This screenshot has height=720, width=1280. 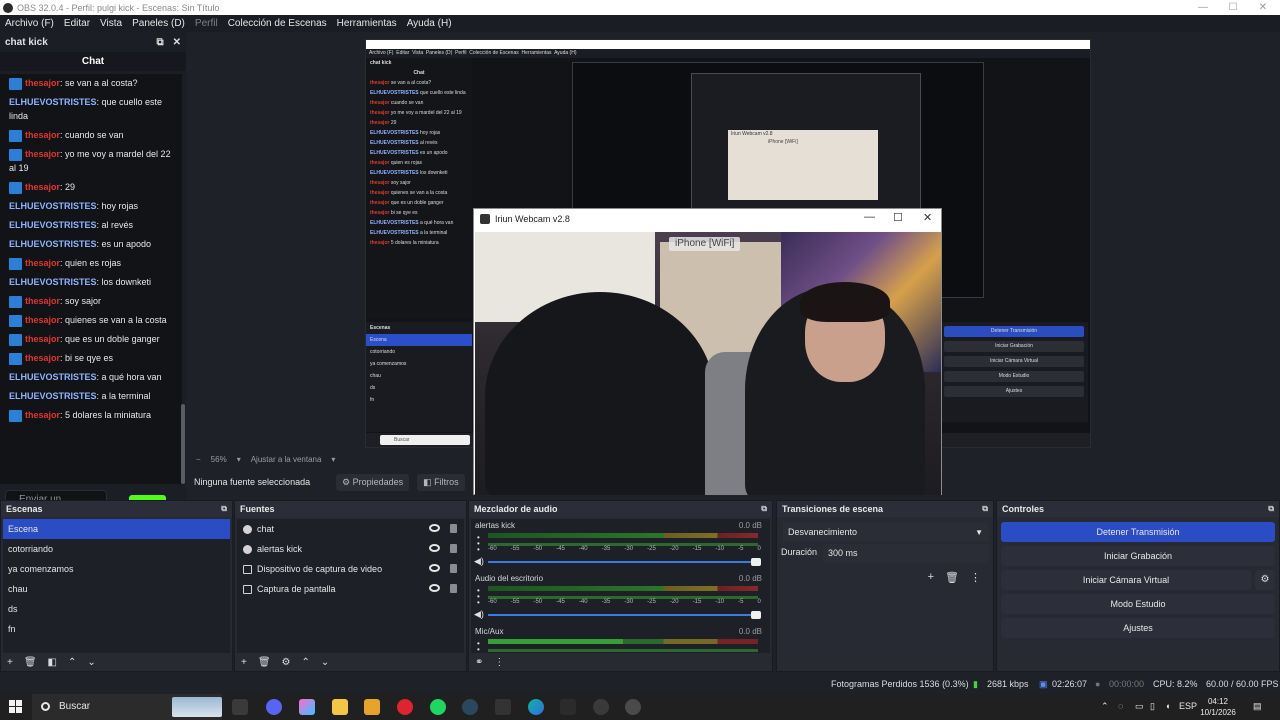 What do you see at coordinates (601, 707) in the screenshot?
I see `obs-taskbar-icon` at bounding box center [601, 707].